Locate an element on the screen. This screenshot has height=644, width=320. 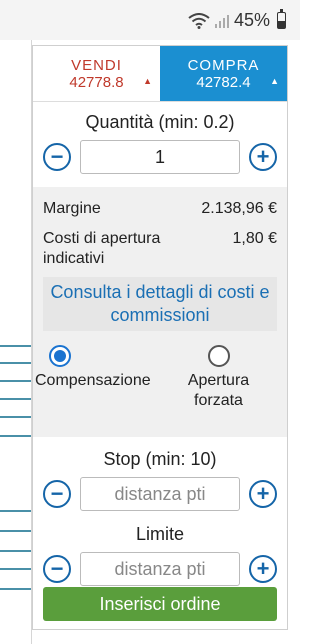
place-order-button: Inserisci ordine is located at coordinates (160, 604).